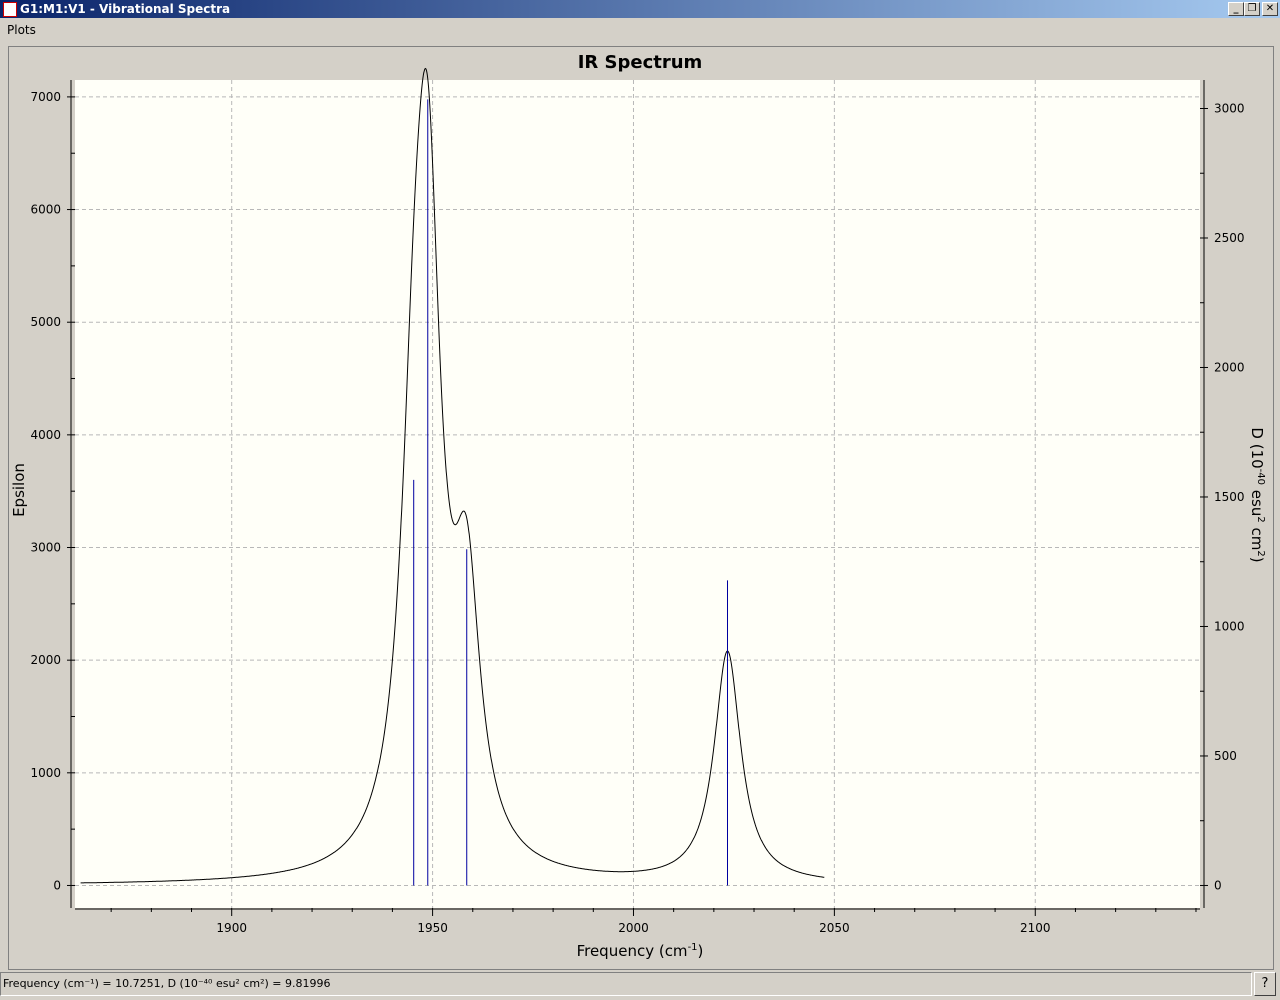  I want to click on help-button: ?, so click(1265, 984).